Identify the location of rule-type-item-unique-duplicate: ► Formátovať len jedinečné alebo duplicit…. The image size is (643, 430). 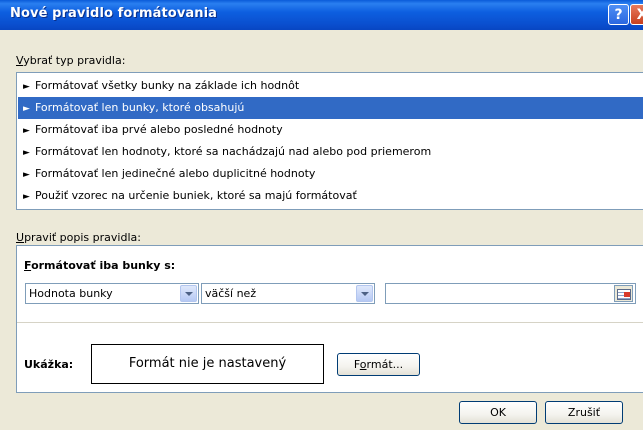
(330, 174).